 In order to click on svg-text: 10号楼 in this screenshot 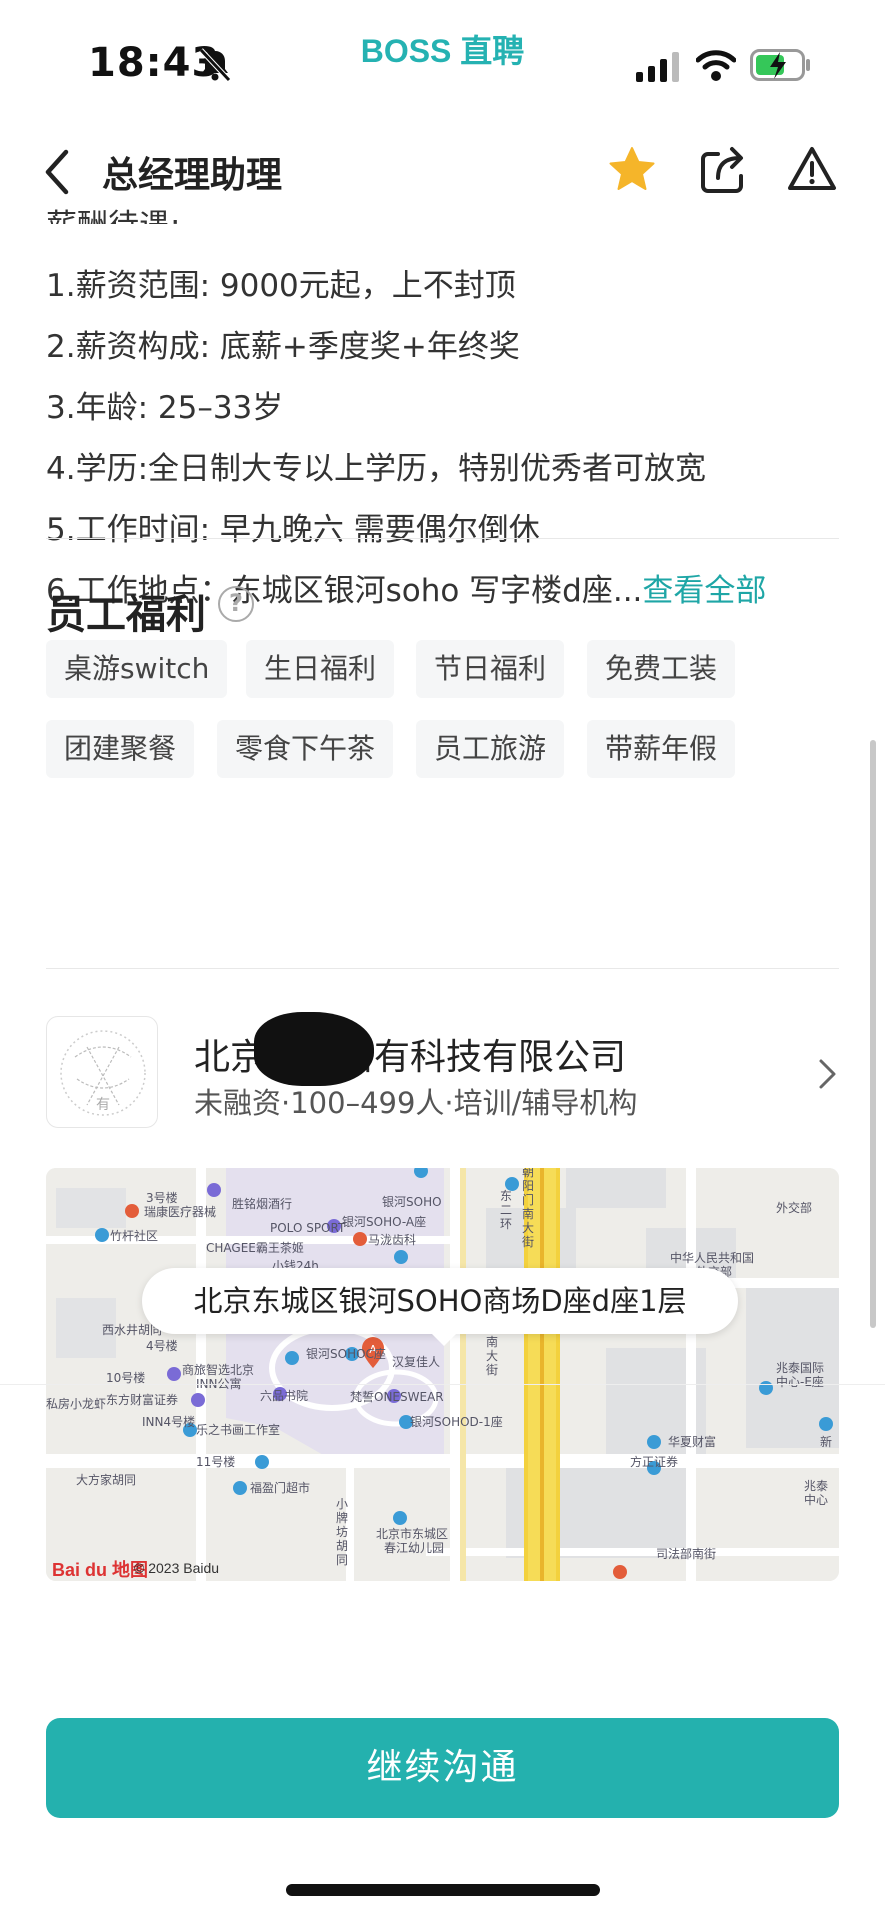, I will do `click(125, 1377)`.